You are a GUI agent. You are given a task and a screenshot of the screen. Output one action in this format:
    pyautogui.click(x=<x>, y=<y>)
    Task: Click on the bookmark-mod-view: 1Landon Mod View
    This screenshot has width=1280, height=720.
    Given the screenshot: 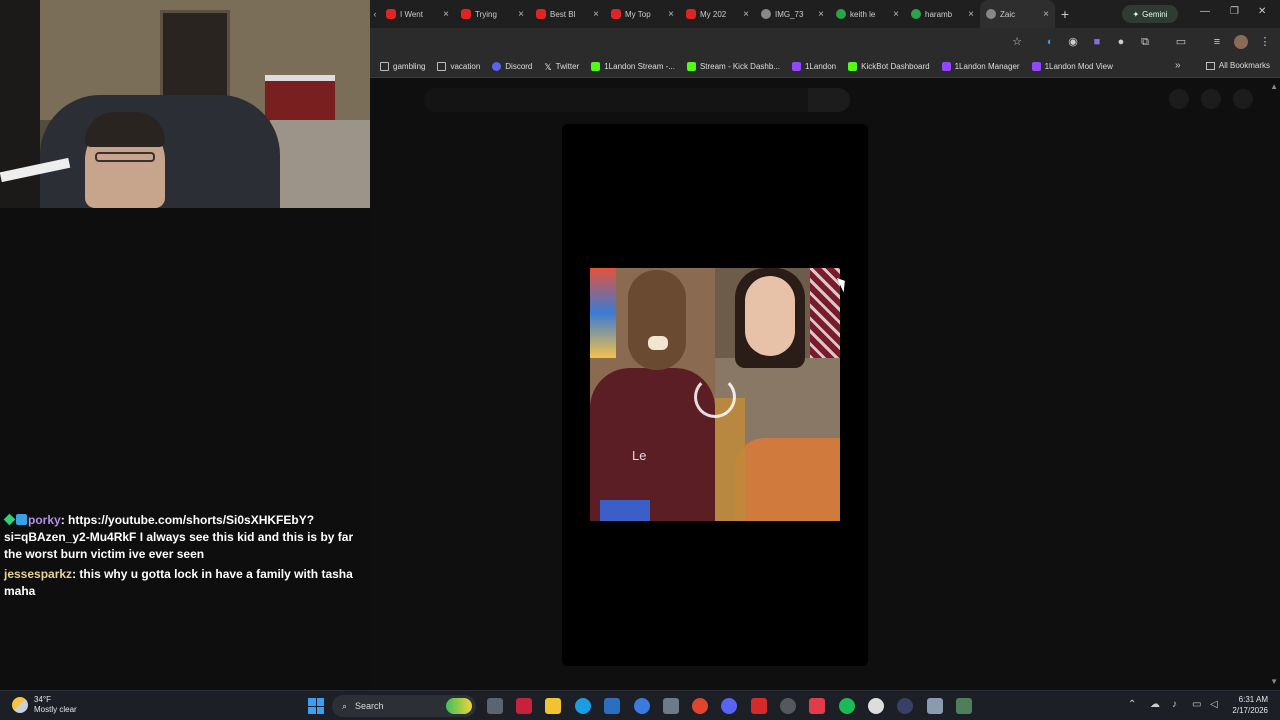 What is the action you would take?
    pyautogui.click(x=1072, y=66)
    